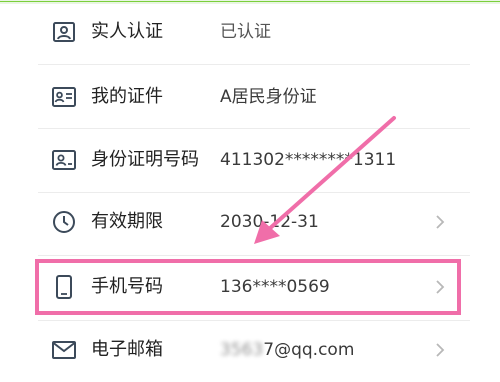 The image size is (500, 382). Describe the element at coordinates (127, 96) in the screenshot. I see `row-label: 我的证件` at that location.